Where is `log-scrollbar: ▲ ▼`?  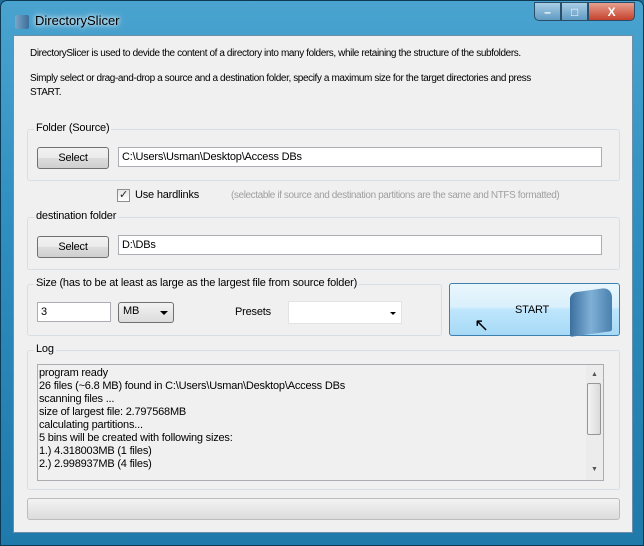 log-scrollbar: ▲ ▼ is located at coordinates (594, 422).